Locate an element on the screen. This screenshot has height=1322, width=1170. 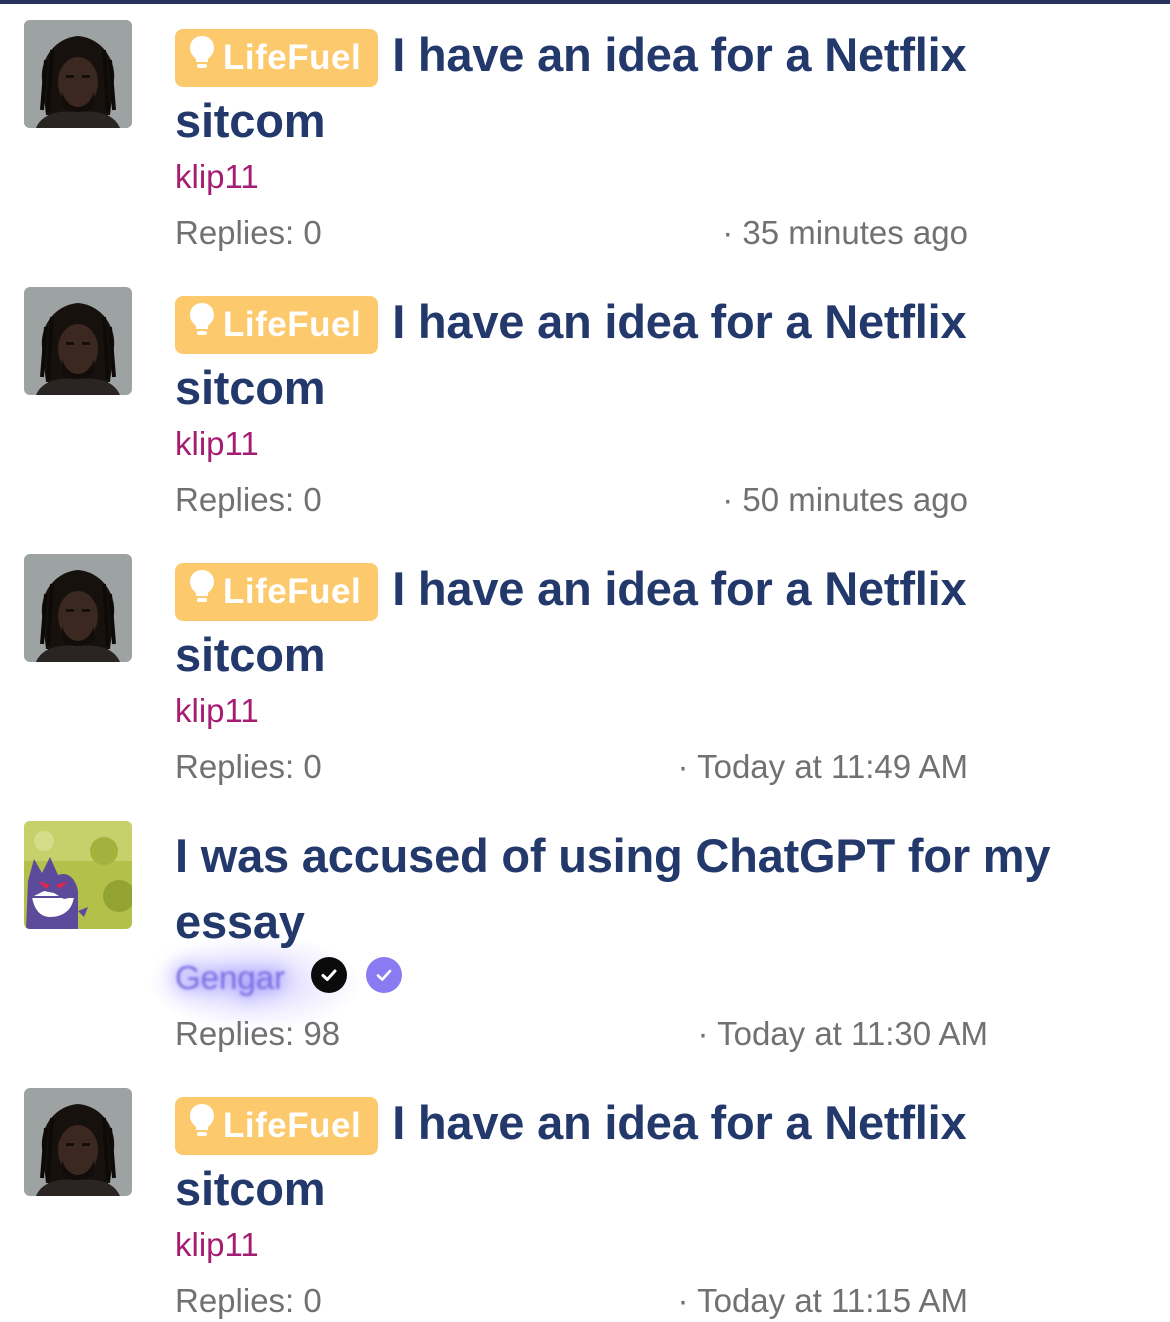
author-link: Gengar is located at coordinates (230, 978).